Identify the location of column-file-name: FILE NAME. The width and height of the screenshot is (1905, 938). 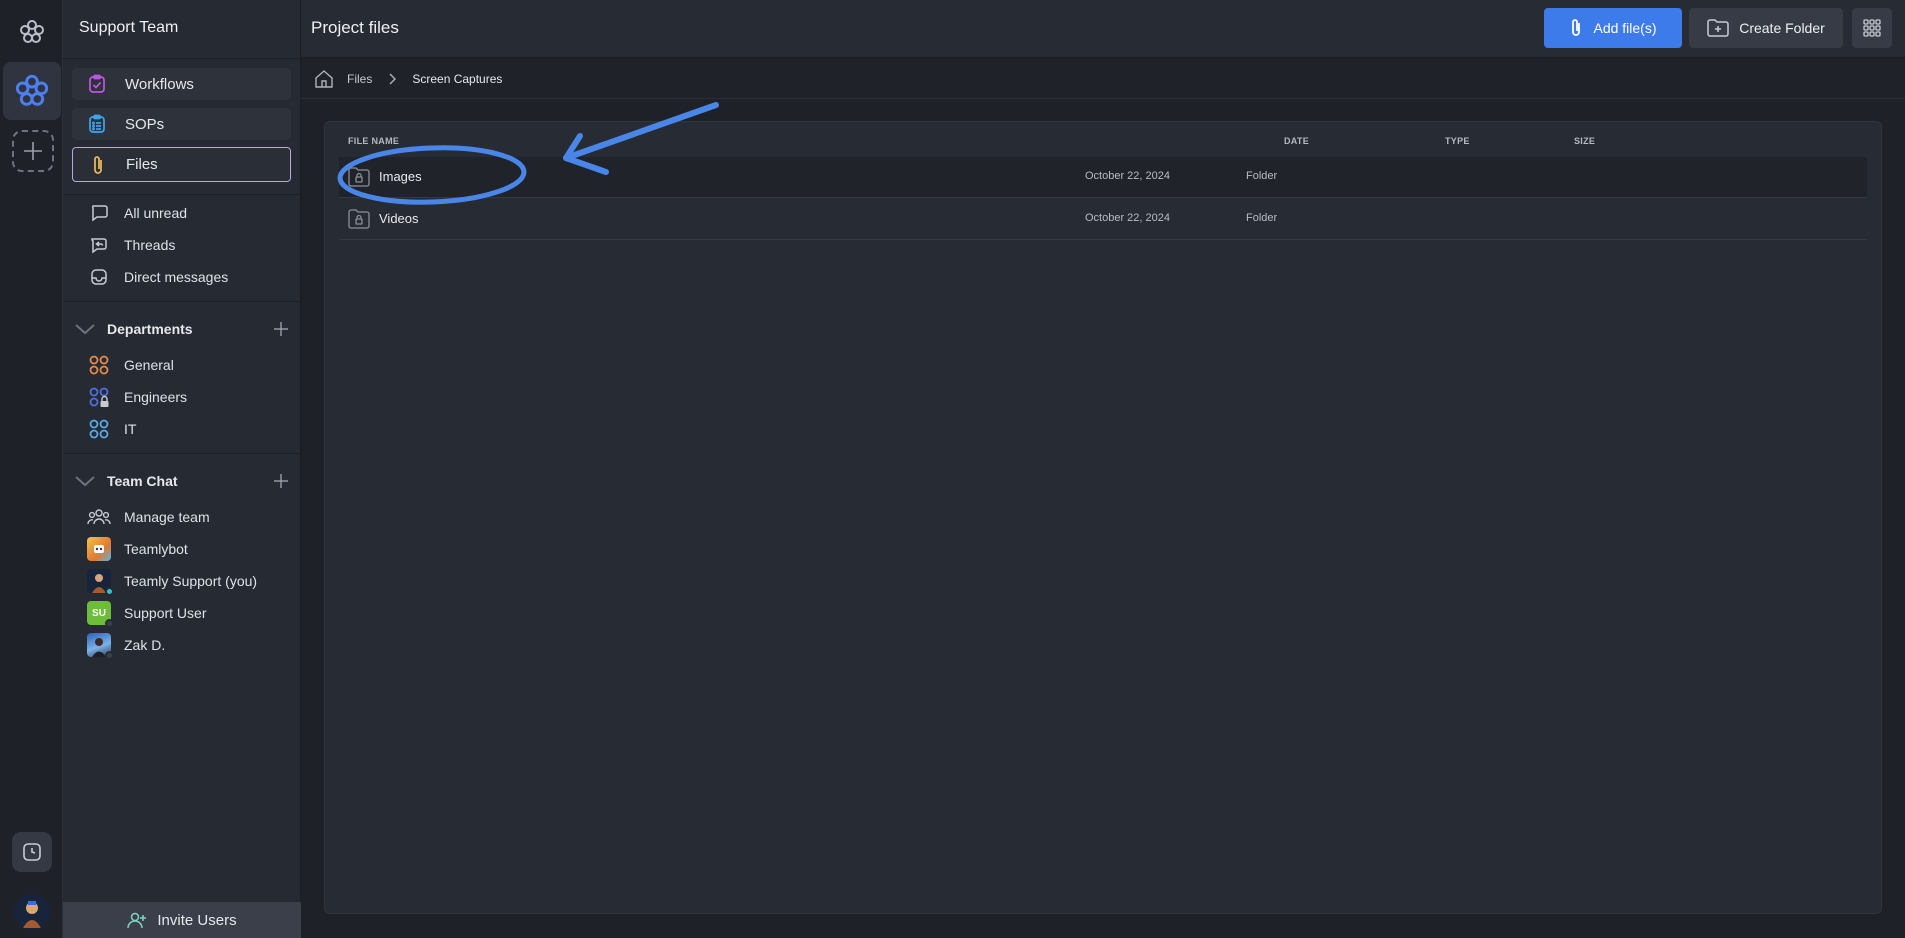
(373, 141).